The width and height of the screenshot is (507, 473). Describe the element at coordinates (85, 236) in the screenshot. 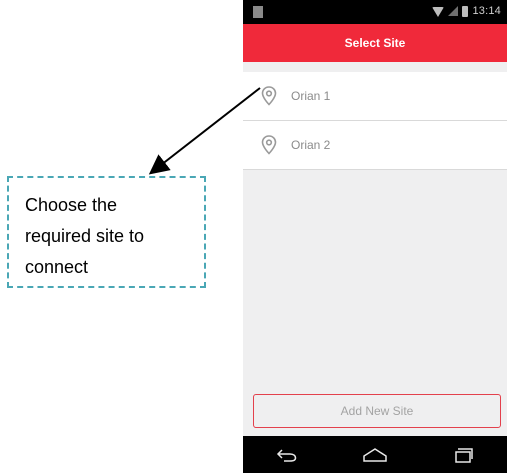

I see `callout-line-2: required site to` at that location.